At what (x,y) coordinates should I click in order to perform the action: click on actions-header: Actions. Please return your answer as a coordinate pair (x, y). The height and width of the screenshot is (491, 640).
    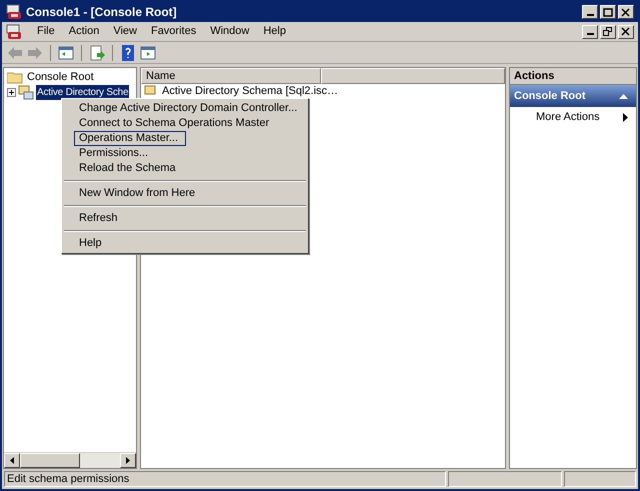
    Looking at the image, I should click on (573, 76).